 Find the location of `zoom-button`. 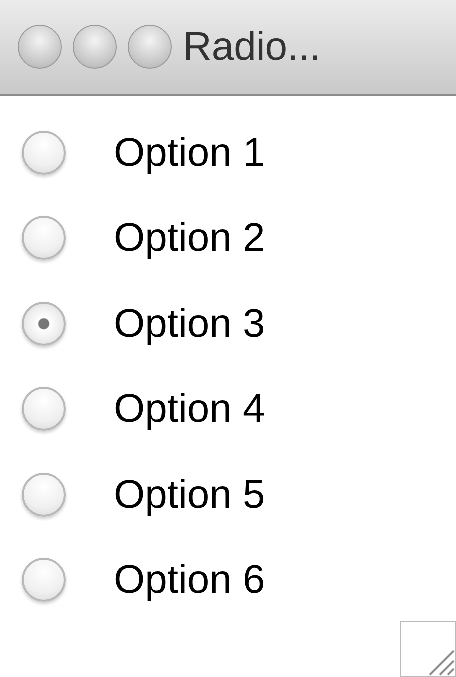

zoom-button is located at coordinates (150, 47).